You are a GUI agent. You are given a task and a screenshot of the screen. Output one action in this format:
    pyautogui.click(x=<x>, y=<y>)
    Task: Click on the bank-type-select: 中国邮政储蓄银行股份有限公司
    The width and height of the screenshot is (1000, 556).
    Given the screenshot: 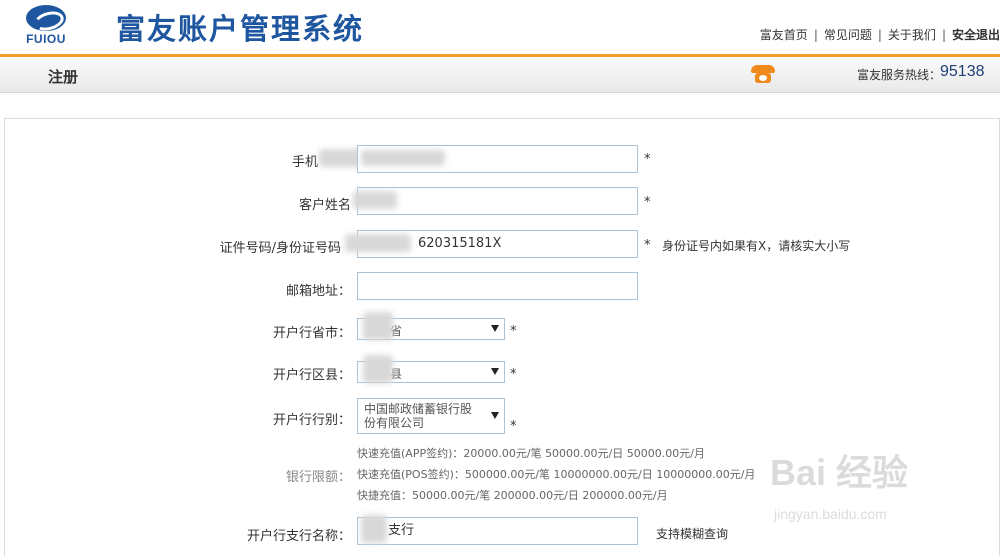 What is the action you would take?
    pyautogui.click(x=431, y=416)
    